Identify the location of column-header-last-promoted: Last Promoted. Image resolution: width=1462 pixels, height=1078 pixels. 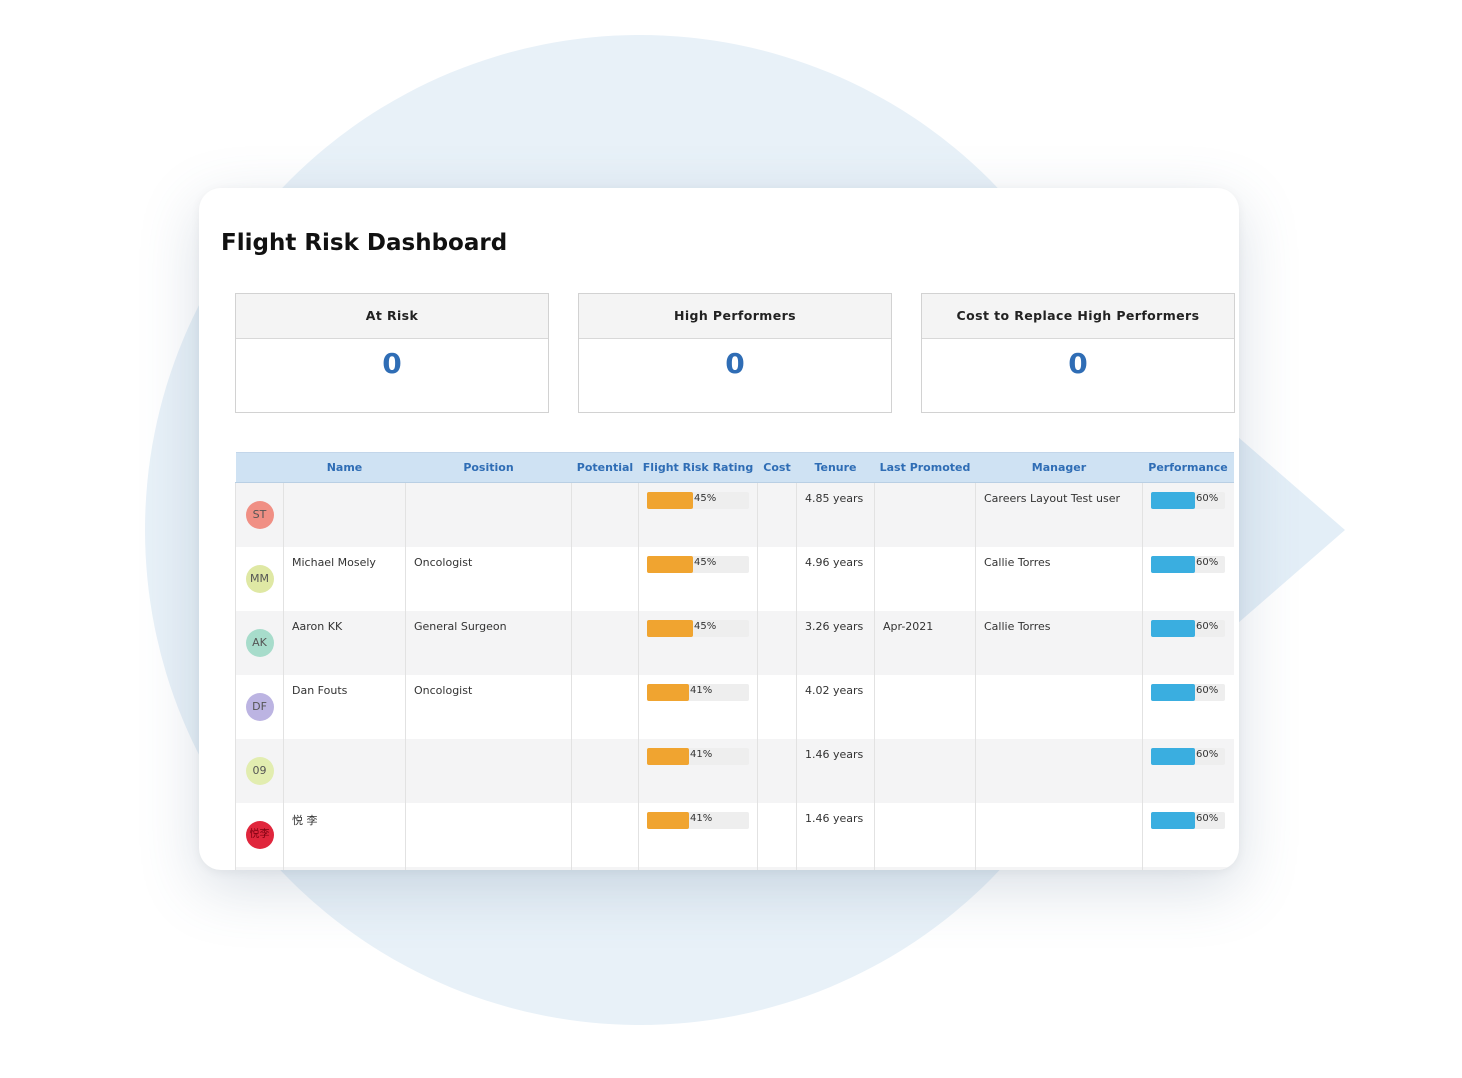
(925, 467).